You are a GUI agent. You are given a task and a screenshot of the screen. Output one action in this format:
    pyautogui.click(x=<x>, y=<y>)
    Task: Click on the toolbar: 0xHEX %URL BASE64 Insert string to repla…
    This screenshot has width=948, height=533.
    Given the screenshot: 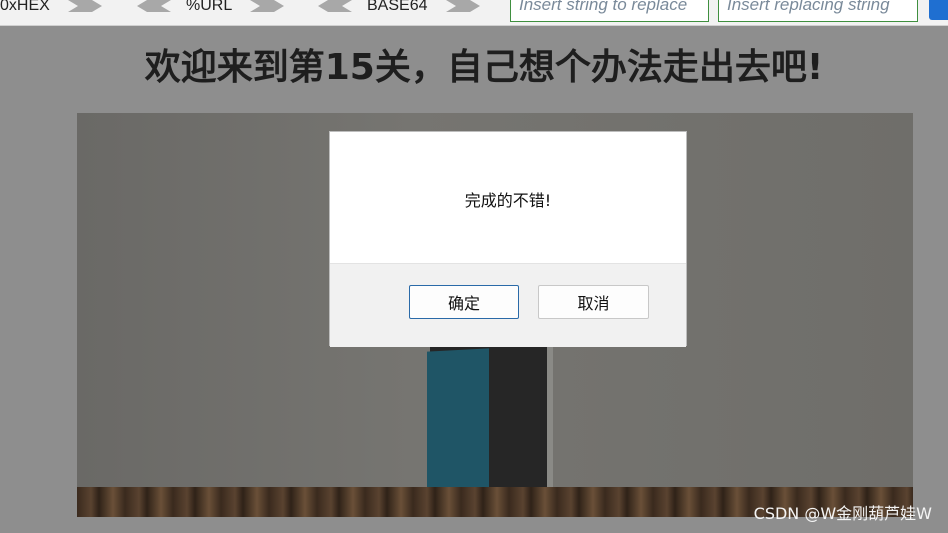 What is the action you would take?
    pyautogui.click(x=474, y=13)
    